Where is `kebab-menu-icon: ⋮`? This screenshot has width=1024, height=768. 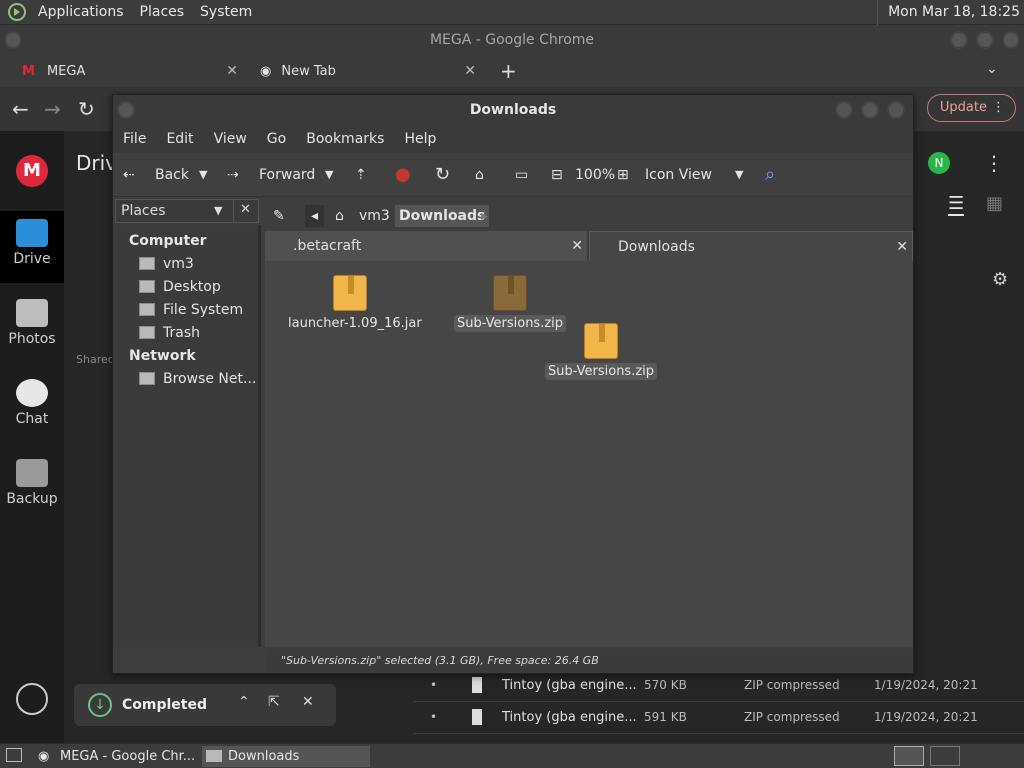
kebab-menu-icon: ⋮ is located at coordinates (998, 108).